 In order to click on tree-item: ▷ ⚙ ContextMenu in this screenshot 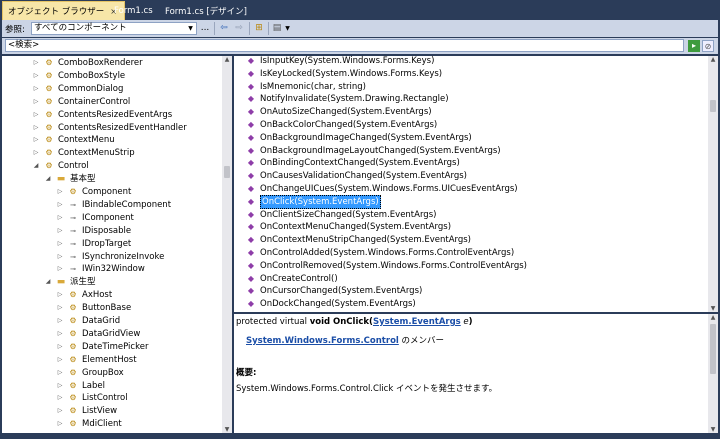, I will do `click(73, 140)`.